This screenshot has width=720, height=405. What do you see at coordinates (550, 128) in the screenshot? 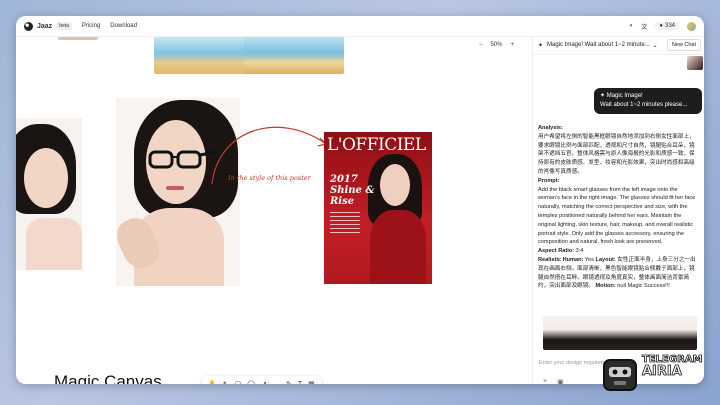
I see `analysis-label: Analysis:` at bounding box center [550, 128].